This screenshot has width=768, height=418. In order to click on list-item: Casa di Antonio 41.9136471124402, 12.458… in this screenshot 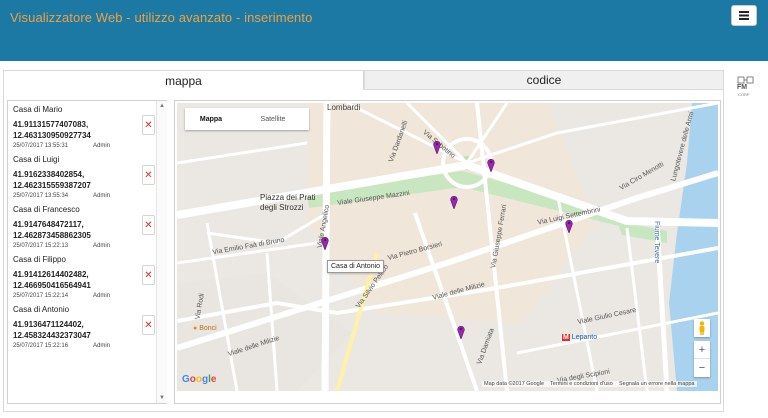, I will do `click(84, 329)`.